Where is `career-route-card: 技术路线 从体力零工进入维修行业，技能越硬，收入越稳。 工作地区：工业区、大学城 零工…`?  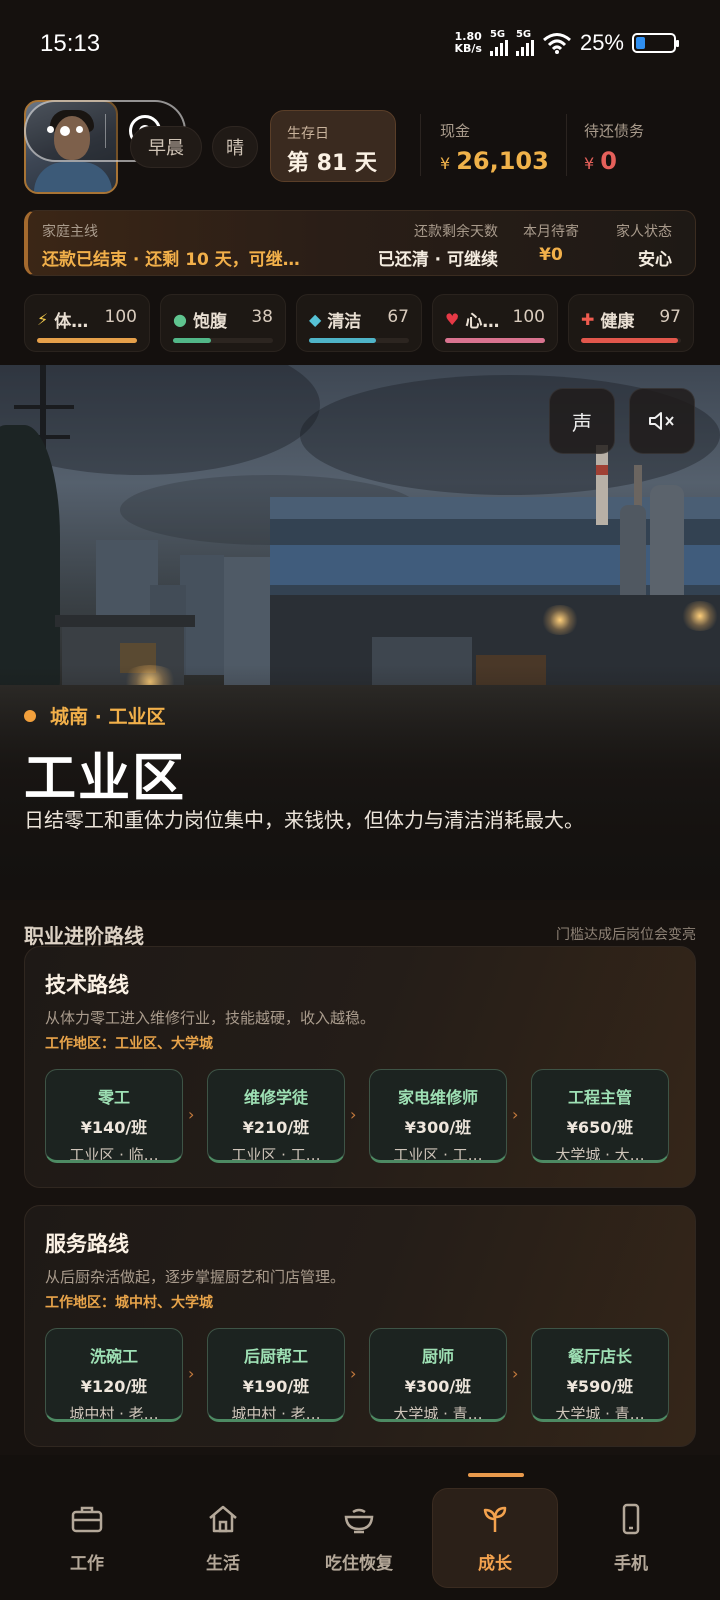 career-route-card: 技术路线 从体力零工进入维修行业，技能越硬，收入越稳。 工作地区：工业区、大学城 零工… is located at coordinates (360, 1067).